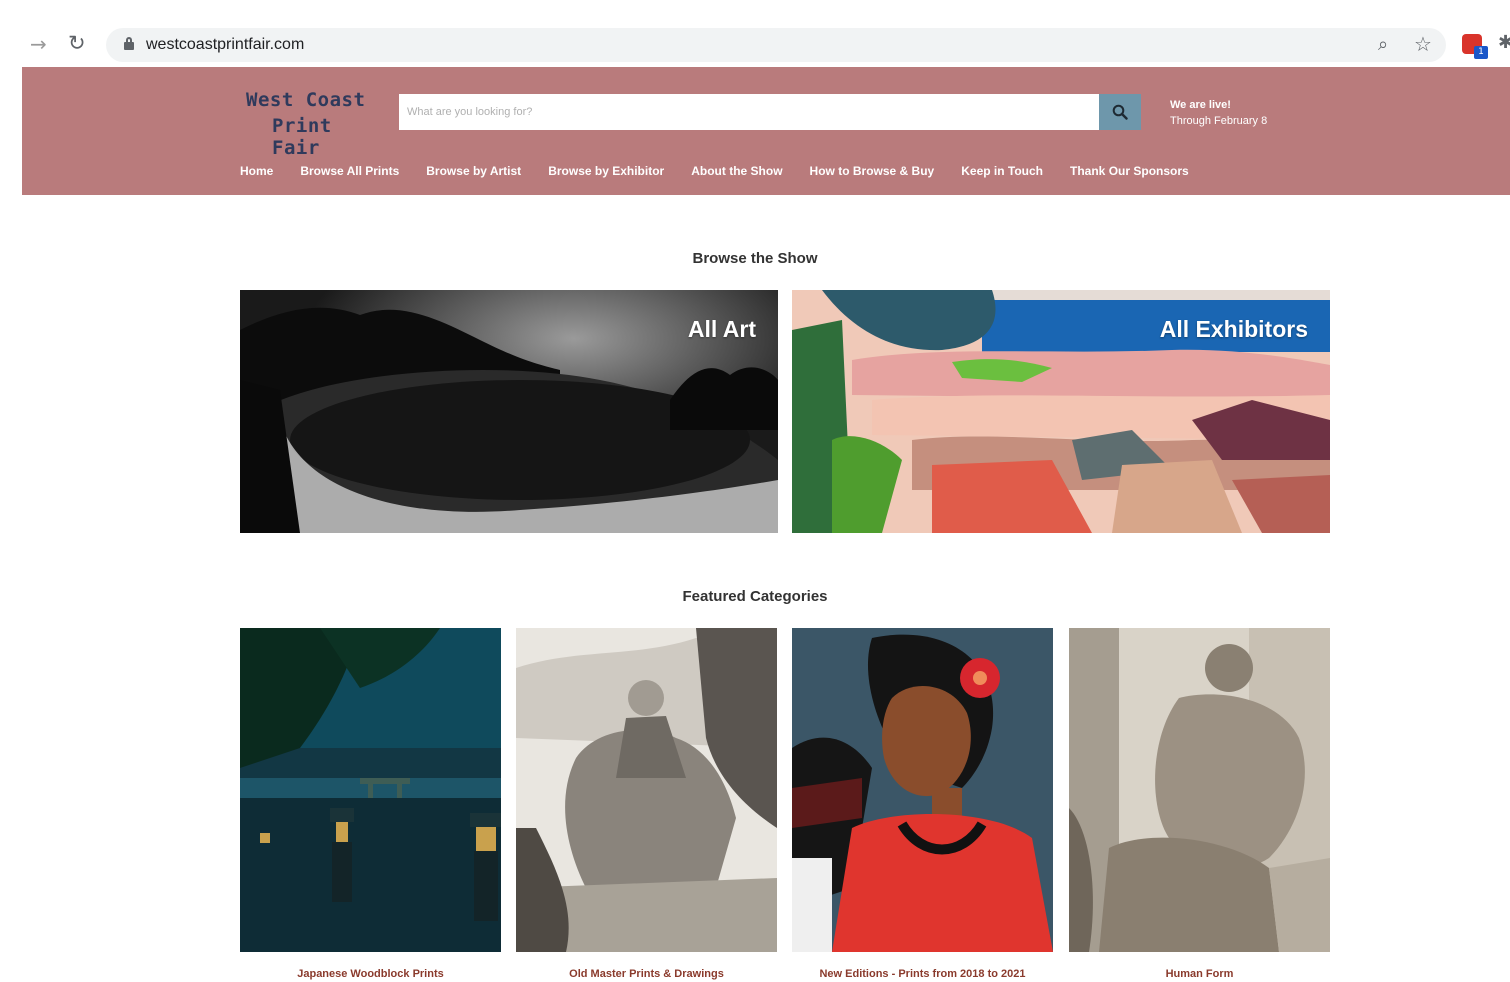 Image resolution: width=1510 pixels, height=982 pixels. Describe the element at coordinates (736, 173) in the screenshot. I see `nav-about-the-show: About the Show` at that location.